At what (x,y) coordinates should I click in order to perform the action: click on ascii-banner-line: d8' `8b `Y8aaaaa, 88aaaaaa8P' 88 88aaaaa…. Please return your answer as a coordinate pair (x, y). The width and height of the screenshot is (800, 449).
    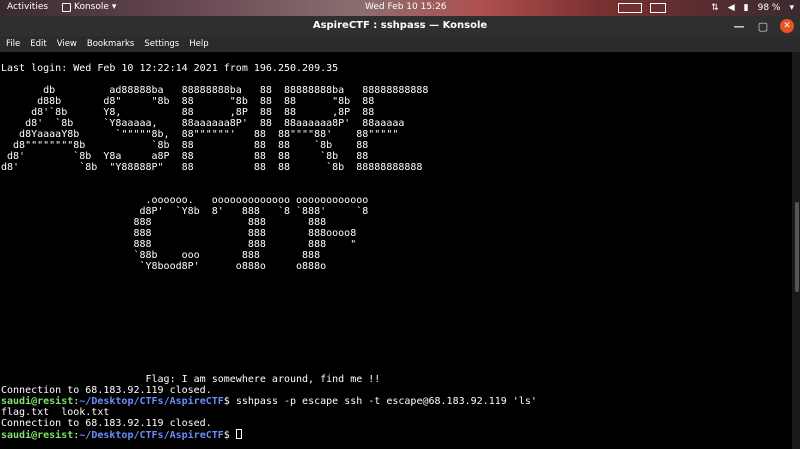
    Looking at the image, I should click on (203, 123).